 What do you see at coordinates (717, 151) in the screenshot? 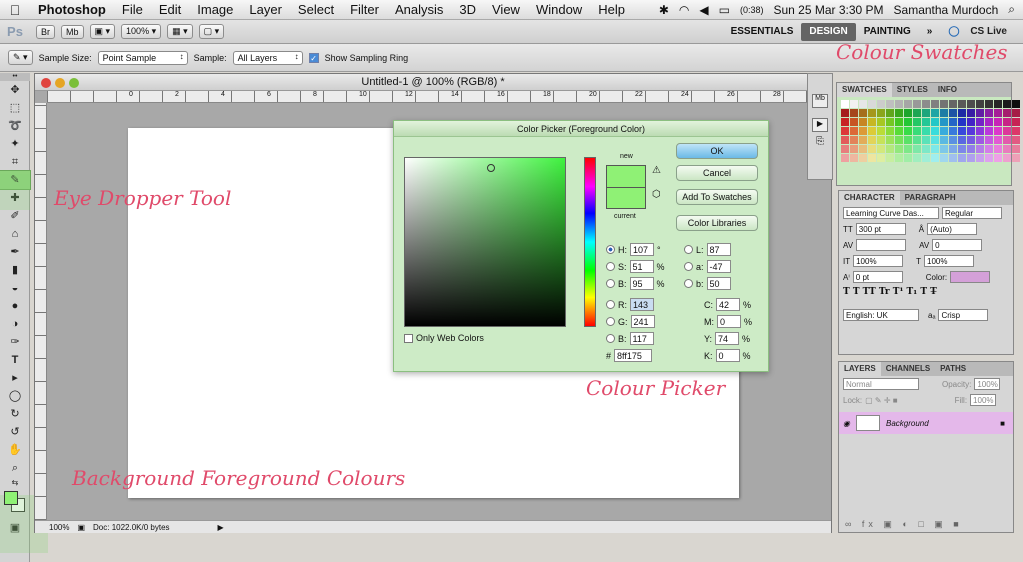
I see `ok-button: OK` at bounding box center [717, 151].